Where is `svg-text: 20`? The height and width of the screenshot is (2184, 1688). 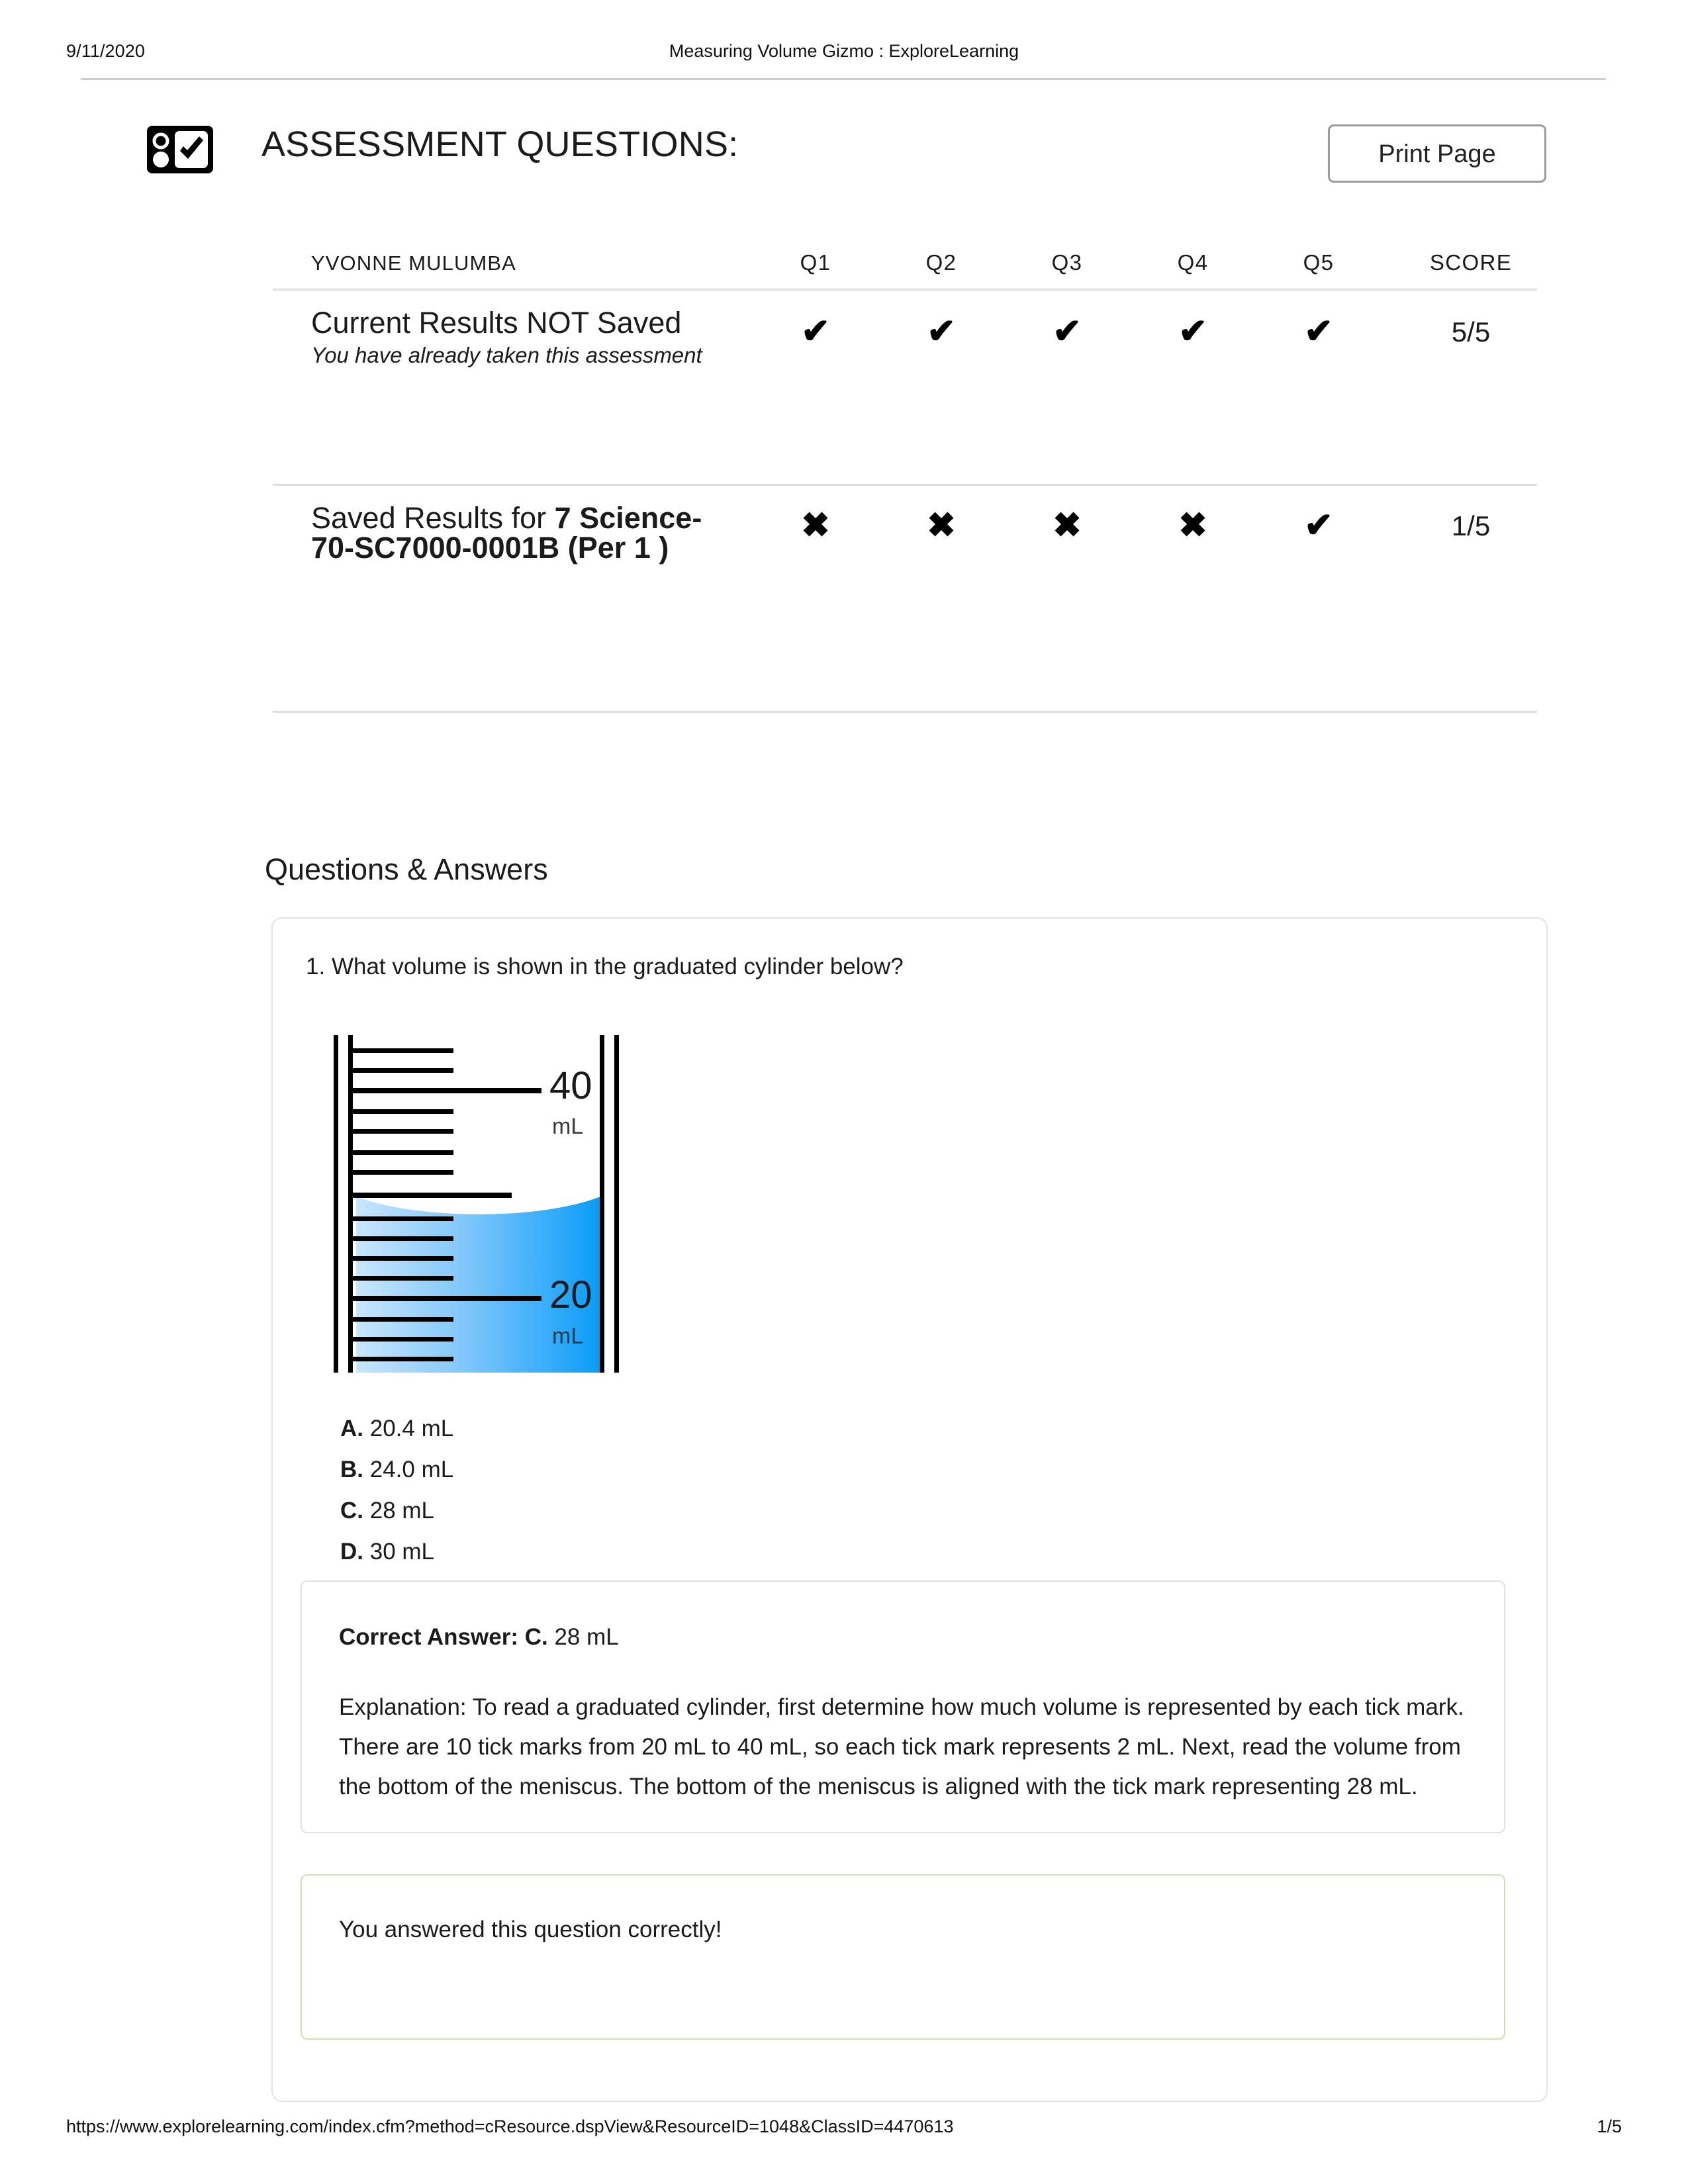 svg-text: 20 is located at coordinates (570, 1294).